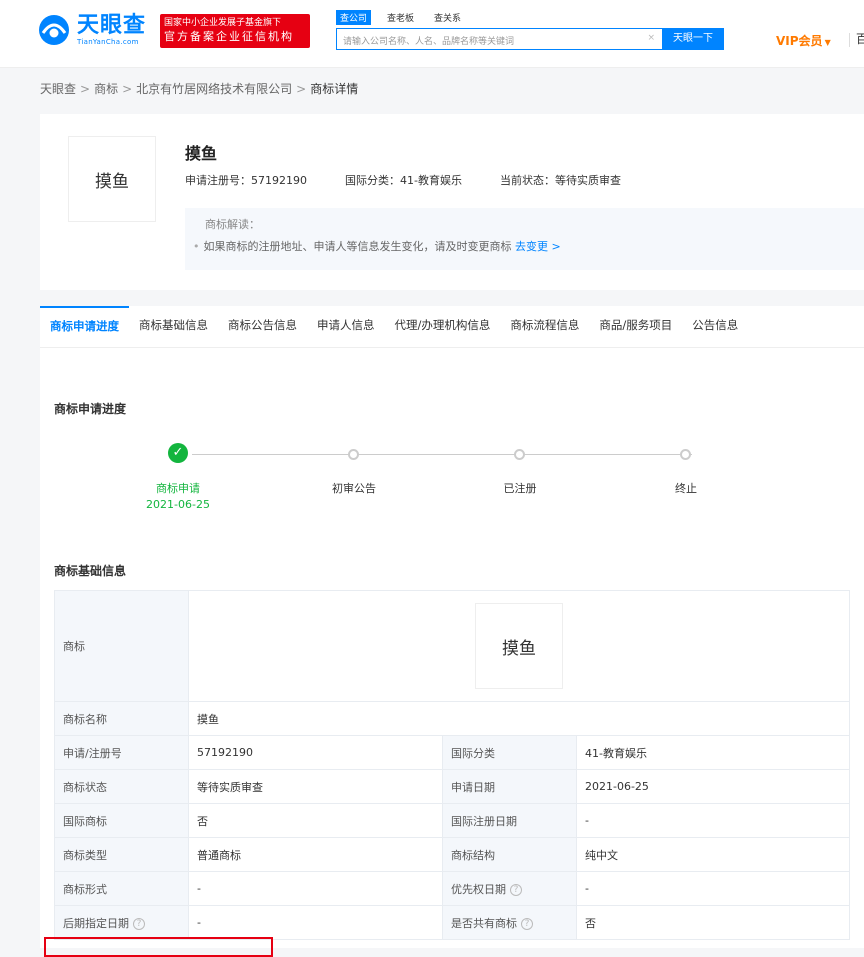 This screenshot has height=957, width=864. Describe the element at coordinates (519, 718) in the screenshot. I see `table-value: 摸鱼` at that location.